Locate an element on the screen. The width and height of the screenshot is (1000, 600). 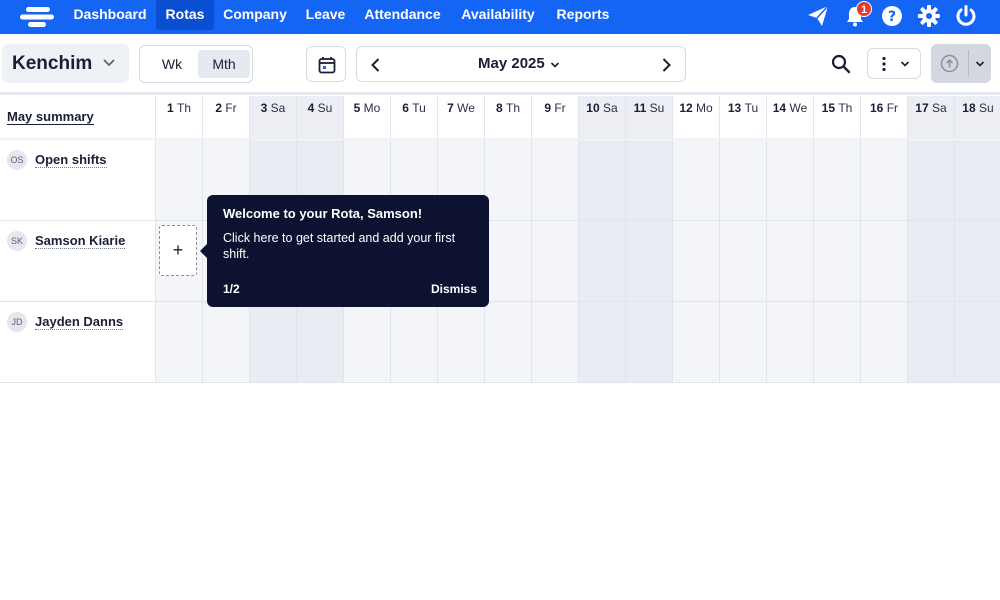
day-name: Sa is located at coordinates (610, 108).